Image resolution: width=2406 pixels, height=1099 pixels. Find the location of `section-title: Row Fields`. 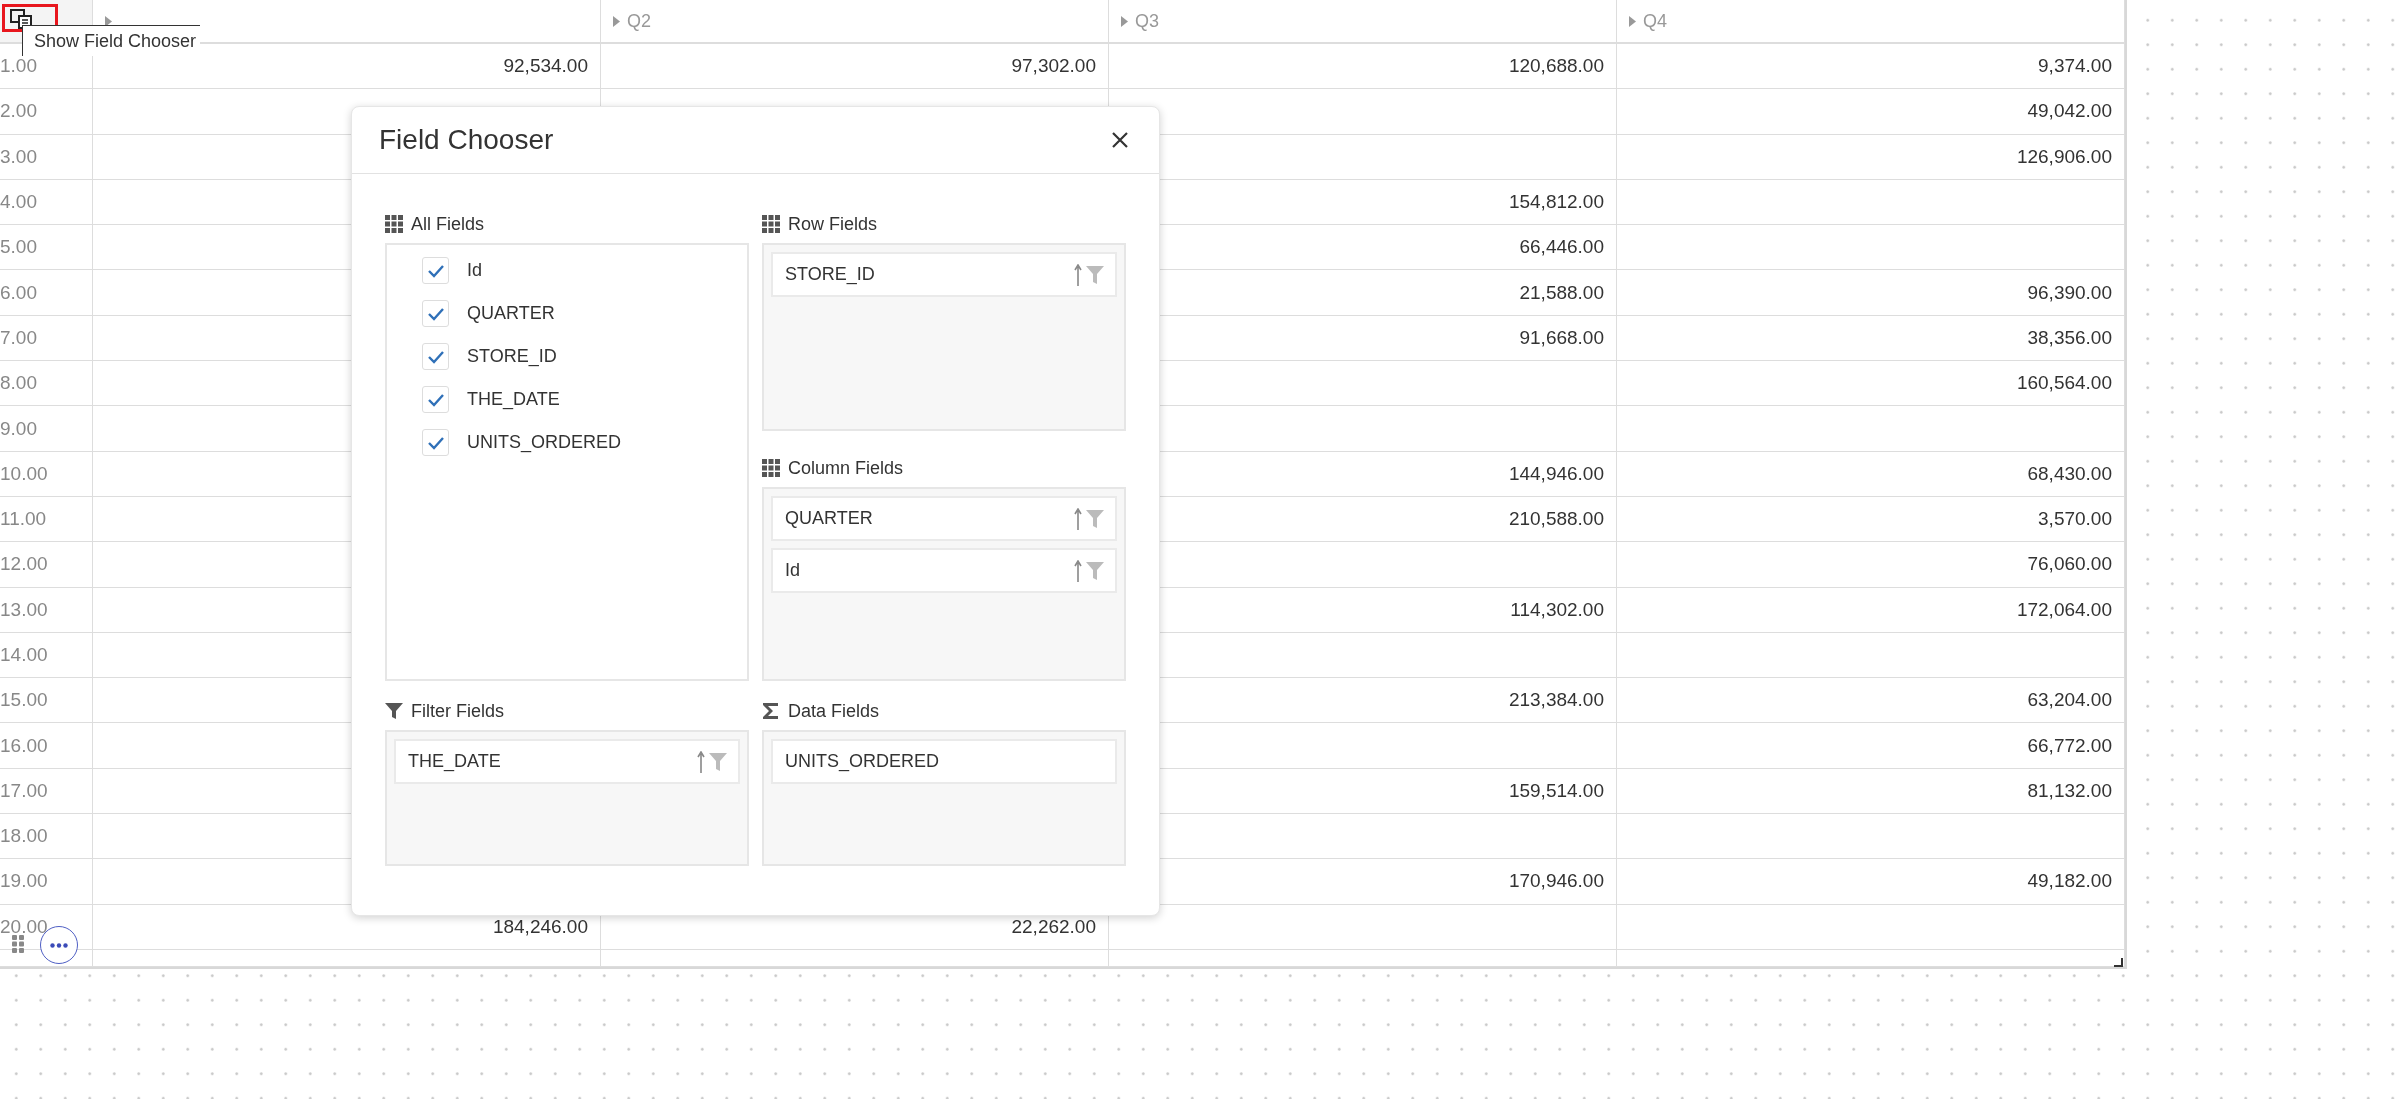

section-title: Row Fields is located at coordinates (833, 224).